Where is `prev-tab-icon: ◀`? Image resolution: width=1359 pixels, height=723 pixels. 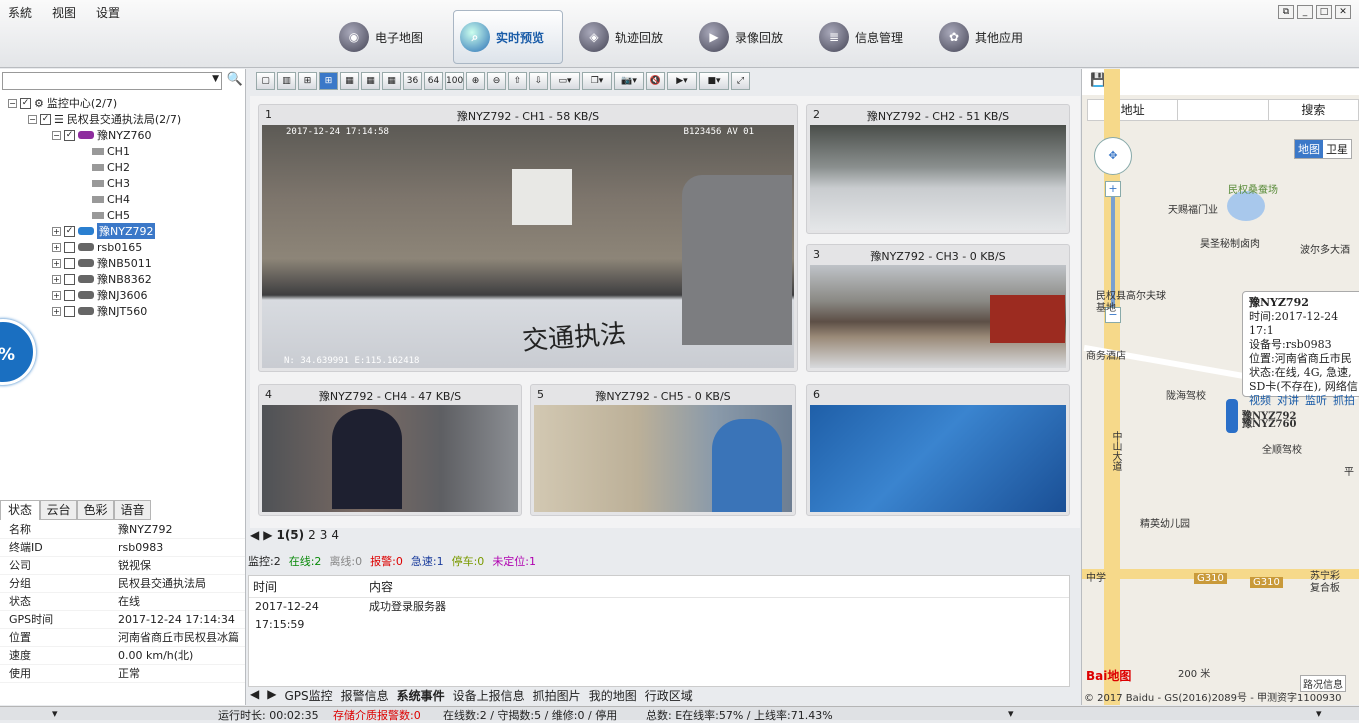
prev-tab-icon: ◀ is located at coordinates (254, 695).